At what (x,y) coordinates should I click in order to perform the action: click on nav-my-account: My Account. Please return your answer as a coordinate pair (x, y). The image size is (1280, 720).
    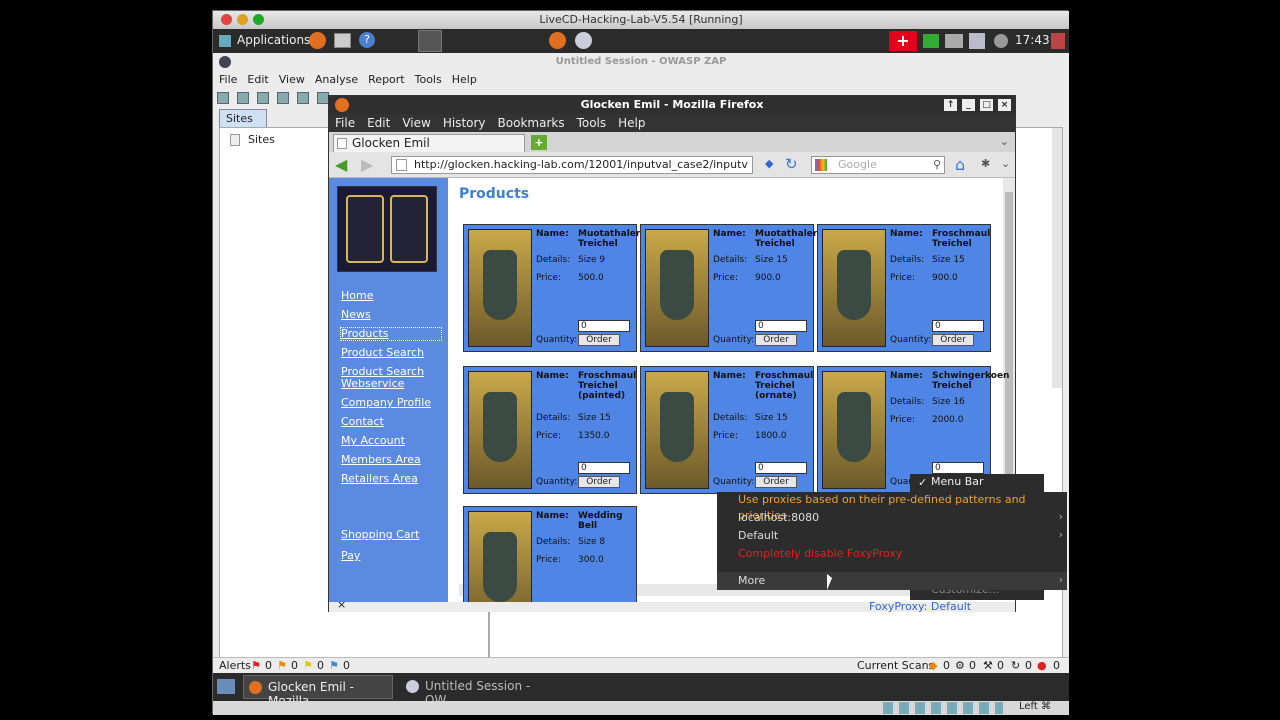
    Looking at the image, I should click on (391, 441).